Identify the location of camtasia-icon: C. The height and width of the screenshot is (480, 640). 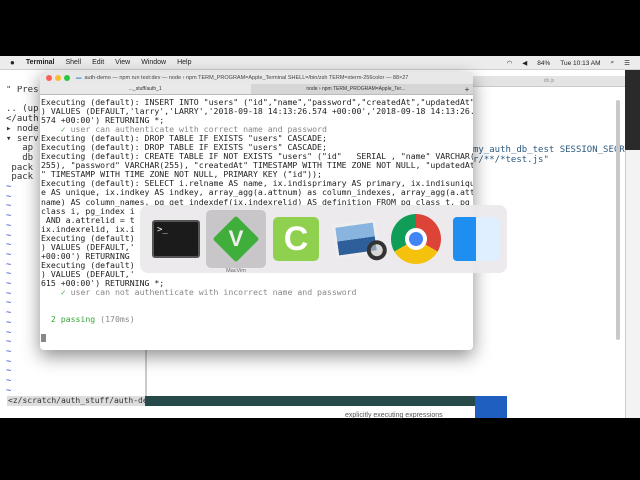
(296, 239).